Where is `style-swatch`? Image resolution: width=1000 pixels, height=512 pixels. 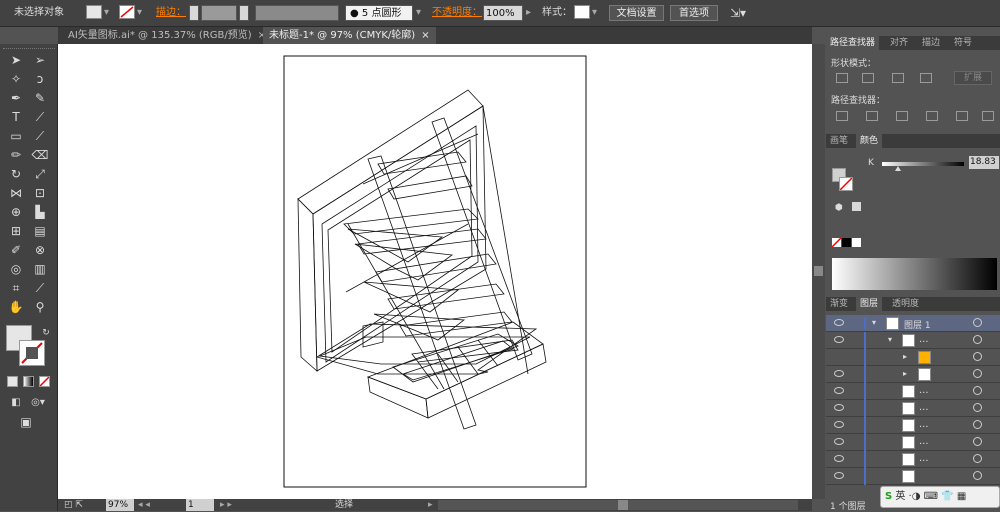
style-swatch is located at coordinates (582, 12).